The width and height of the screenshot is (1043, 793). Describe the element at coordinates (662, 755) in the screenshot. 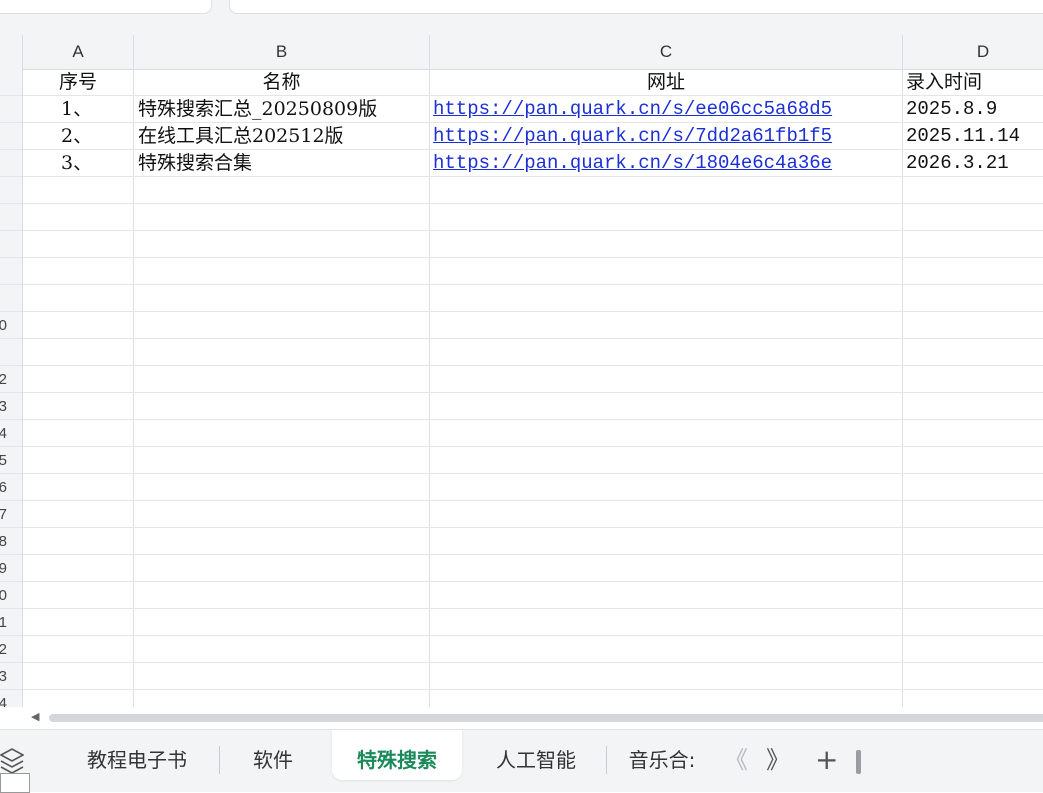

I see `sheet-tab-music: 音乐合:` at that location.